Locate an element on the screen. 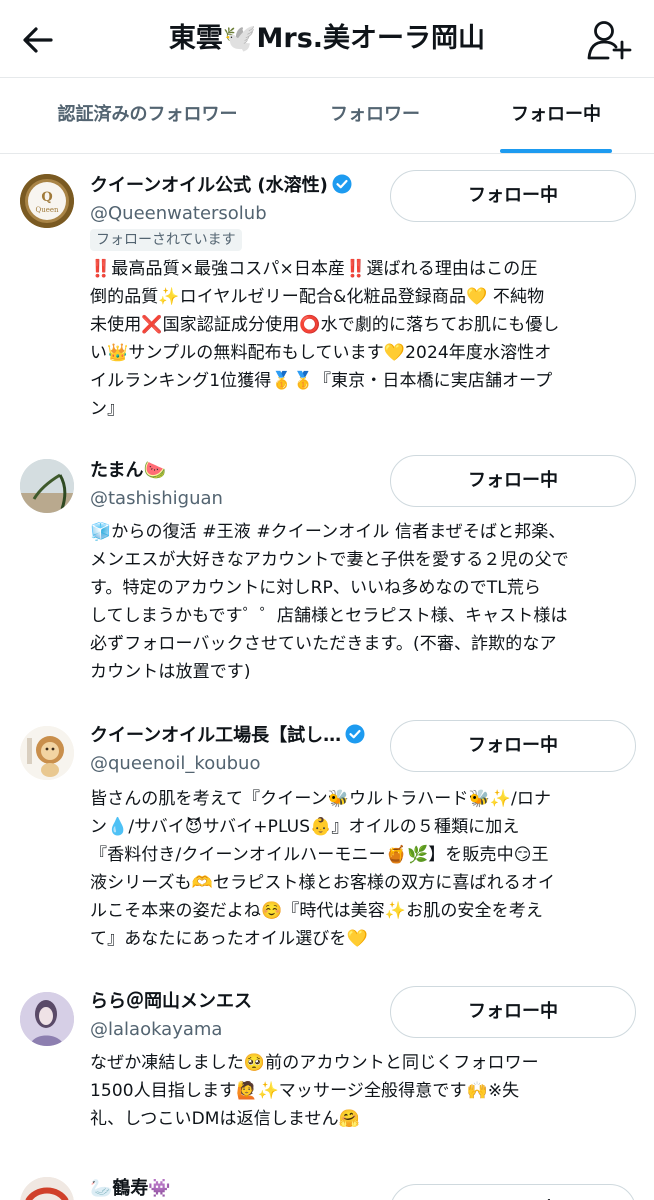  plant-photo-icon is located at coordinates (47, 486).